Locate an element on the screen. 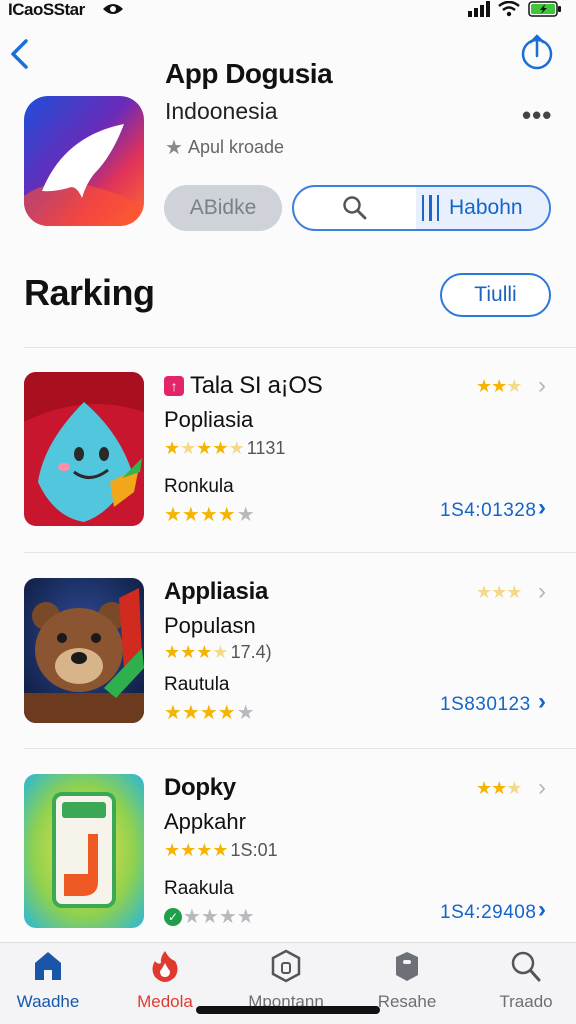 The image size is (576, 1024). bars-icon is located at coordinates (430, 208).